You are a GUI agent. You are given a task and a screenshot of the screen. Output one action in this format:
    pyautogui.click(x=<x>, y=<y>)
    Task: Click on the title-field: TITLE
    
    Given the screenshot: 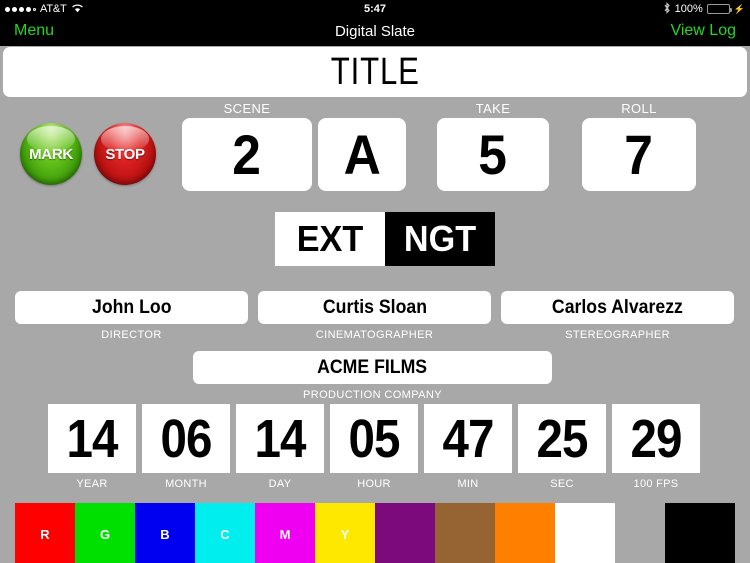 What is the action you would take?
    pyautogui.click(x=375, y=72)
    